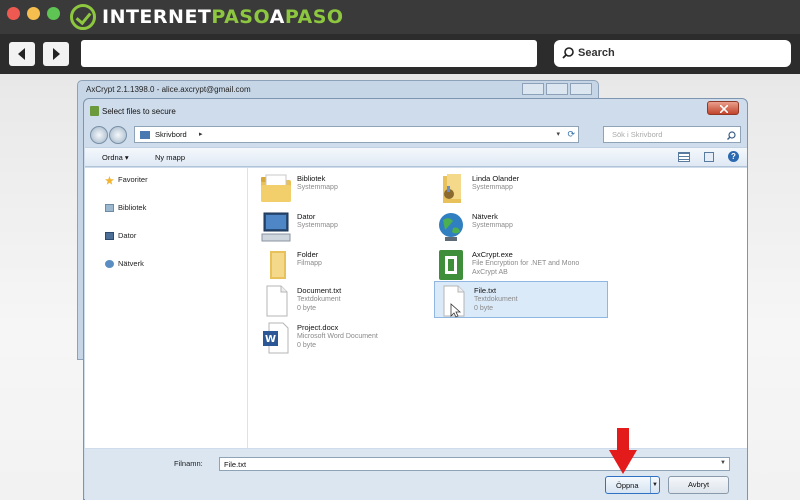 The image size is (800, 500). Describe the element at coordinates (654, 485) in the screenshot. I see `open-split-dropdown-icon: ▼` at that location.